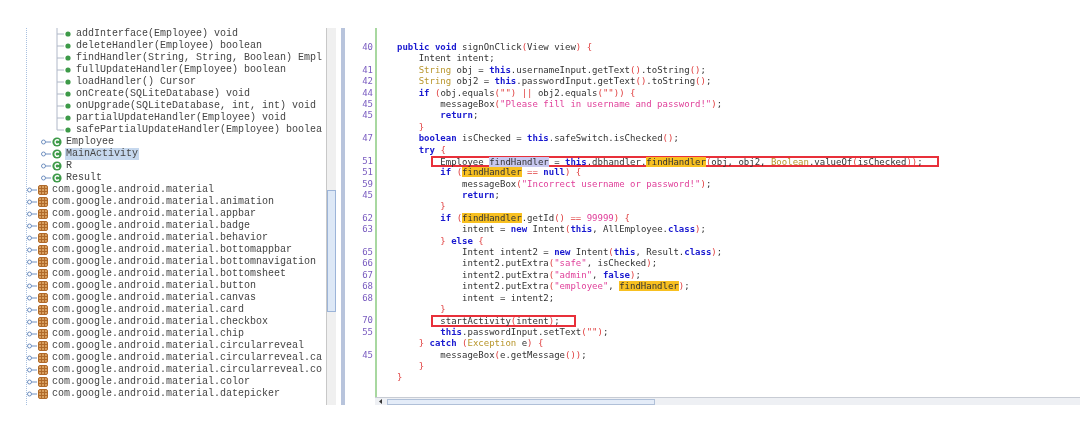 This screenshot has width=1080, height=429. I want to click on tree-item: fullUpdateHandler(Employee) boolean, so click(181, 70).